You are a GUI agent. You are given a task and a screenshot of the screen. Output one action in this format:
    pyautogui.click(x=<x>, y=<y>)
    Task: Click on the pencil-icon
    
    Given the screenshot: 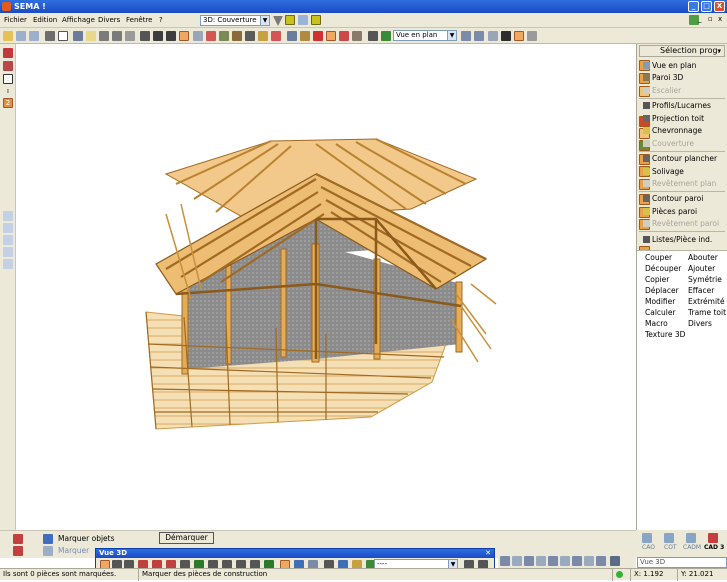 What is the action you would take?
    pyautogui.click(x=237, y=36)
    